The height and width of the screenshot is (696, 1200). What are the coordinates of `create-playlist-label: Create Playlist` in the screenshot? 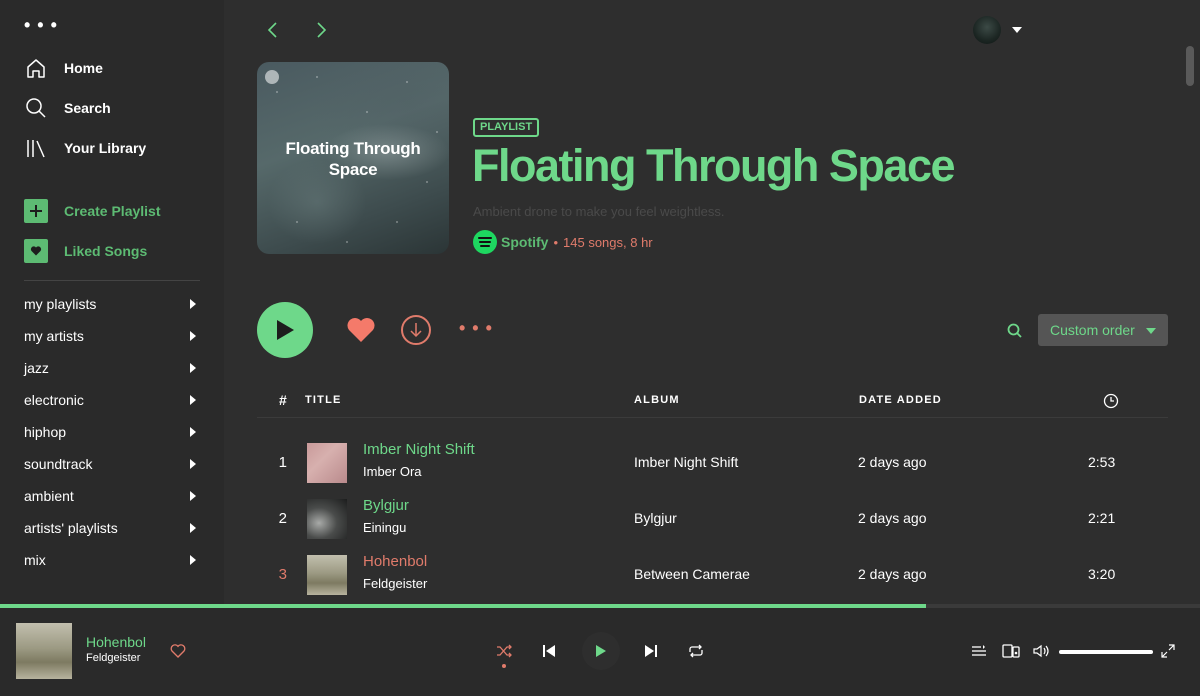 It's located at (112, 211).